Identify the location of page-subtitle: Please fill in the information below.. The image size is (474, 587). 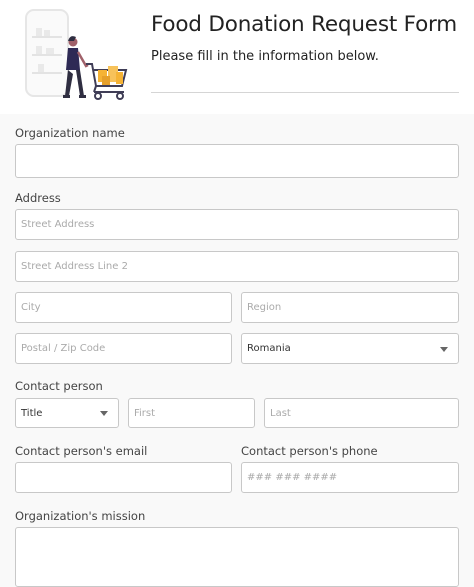
(265, 56).